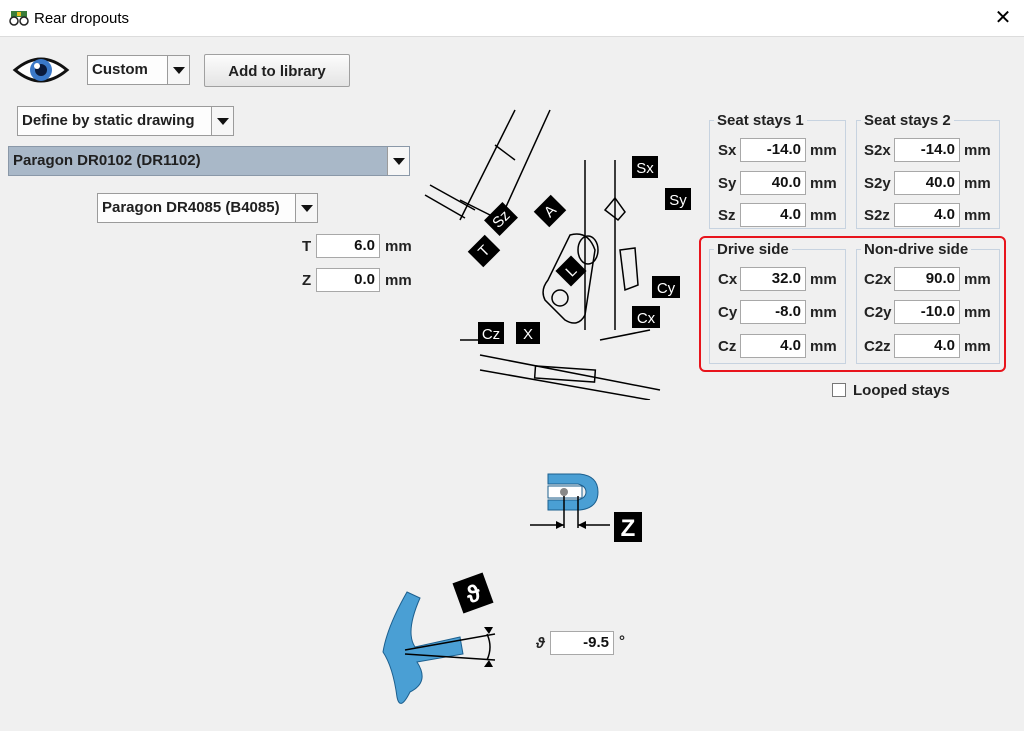 The image size is (1024, 731). I want to click on seat-stays-2-title: Seat stays 2, so click(907, 120).